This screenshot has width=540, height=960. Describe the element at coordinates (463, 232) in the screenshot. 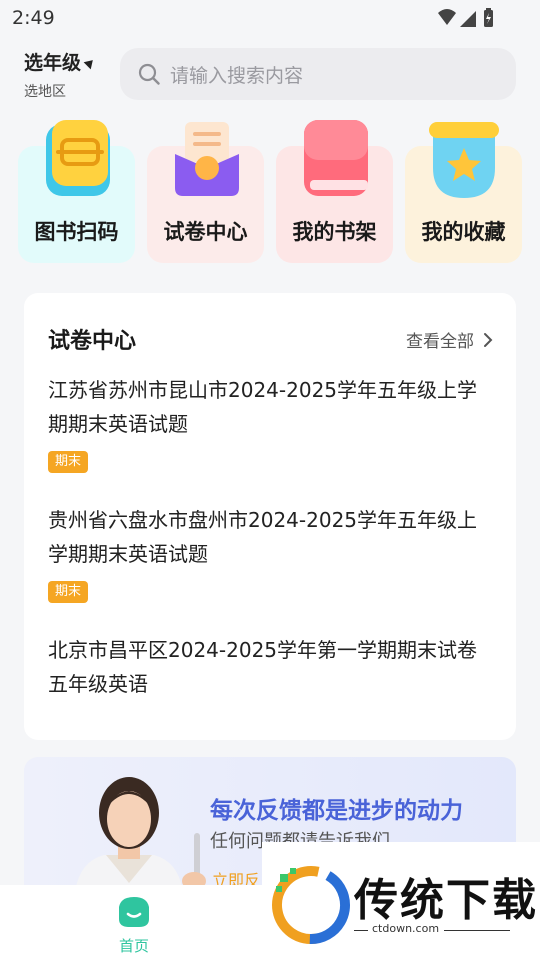

I see `quick-action-label: 我的收藏` at that location.